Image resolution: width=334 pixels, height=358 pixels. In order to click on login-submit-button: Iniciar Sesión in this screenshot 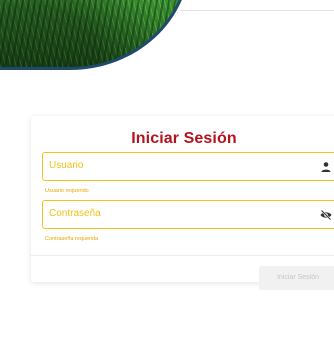, I will do `click(296, 278)`.